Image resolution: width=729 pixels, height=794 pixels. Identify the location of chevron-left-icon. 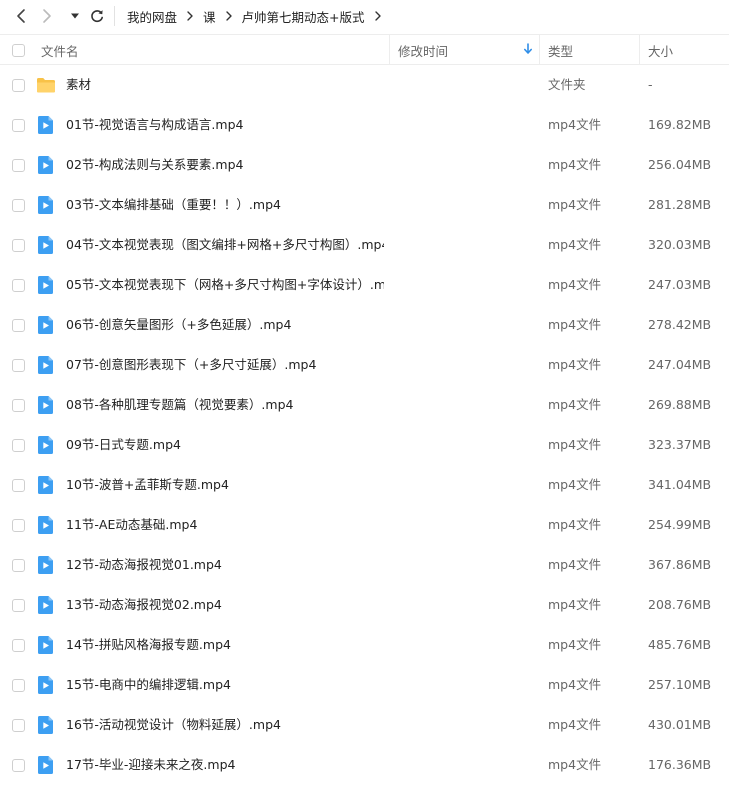
(21, 16).